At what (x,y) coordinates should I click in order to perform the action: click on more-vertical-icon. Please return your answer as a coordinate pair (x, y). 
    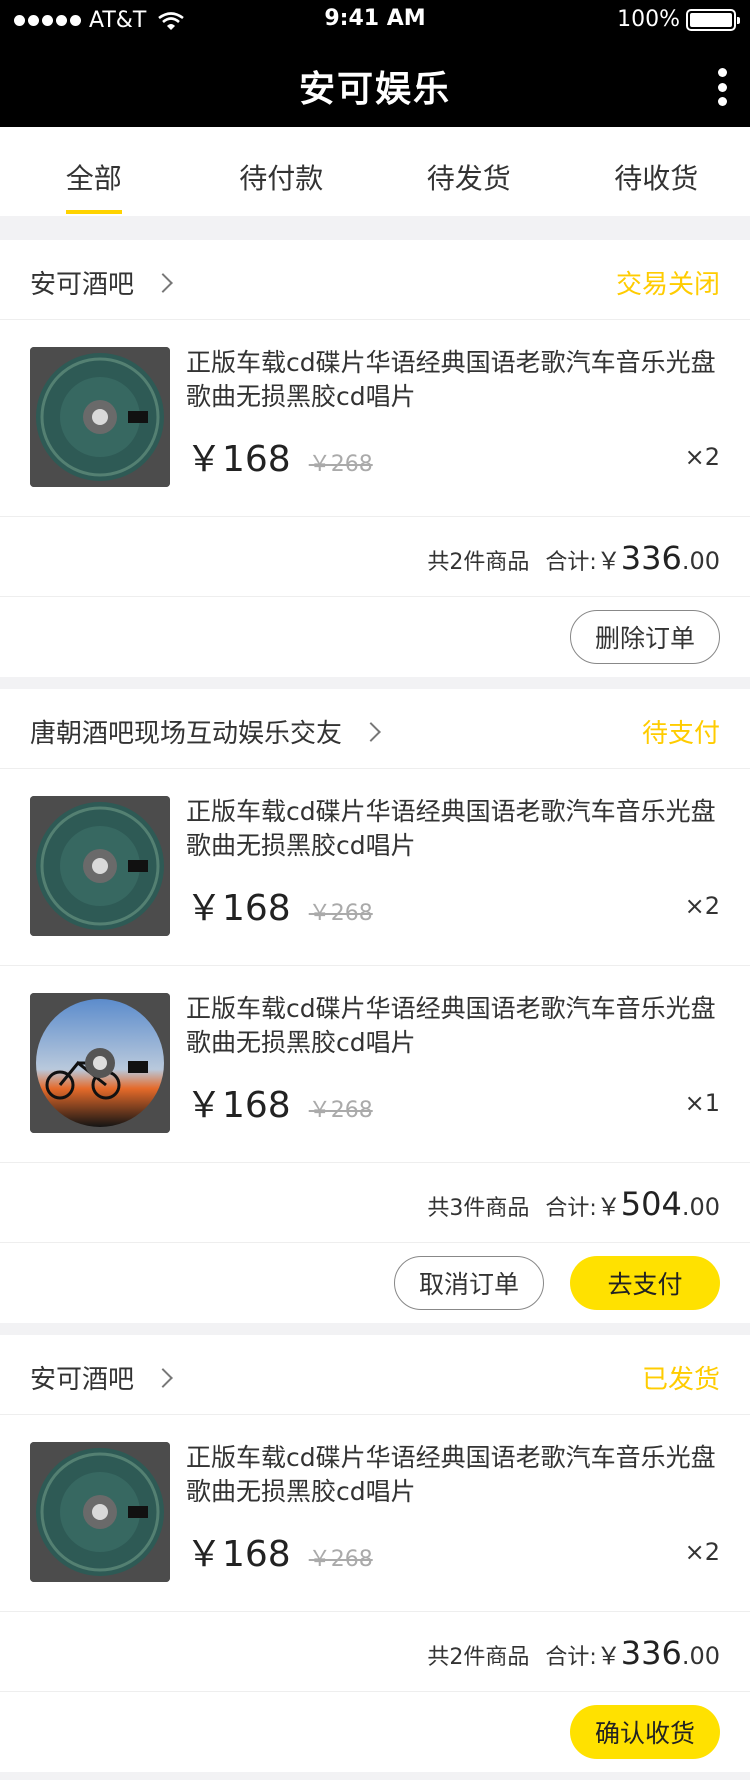
    Looking at the image, I should click on (722, 87).